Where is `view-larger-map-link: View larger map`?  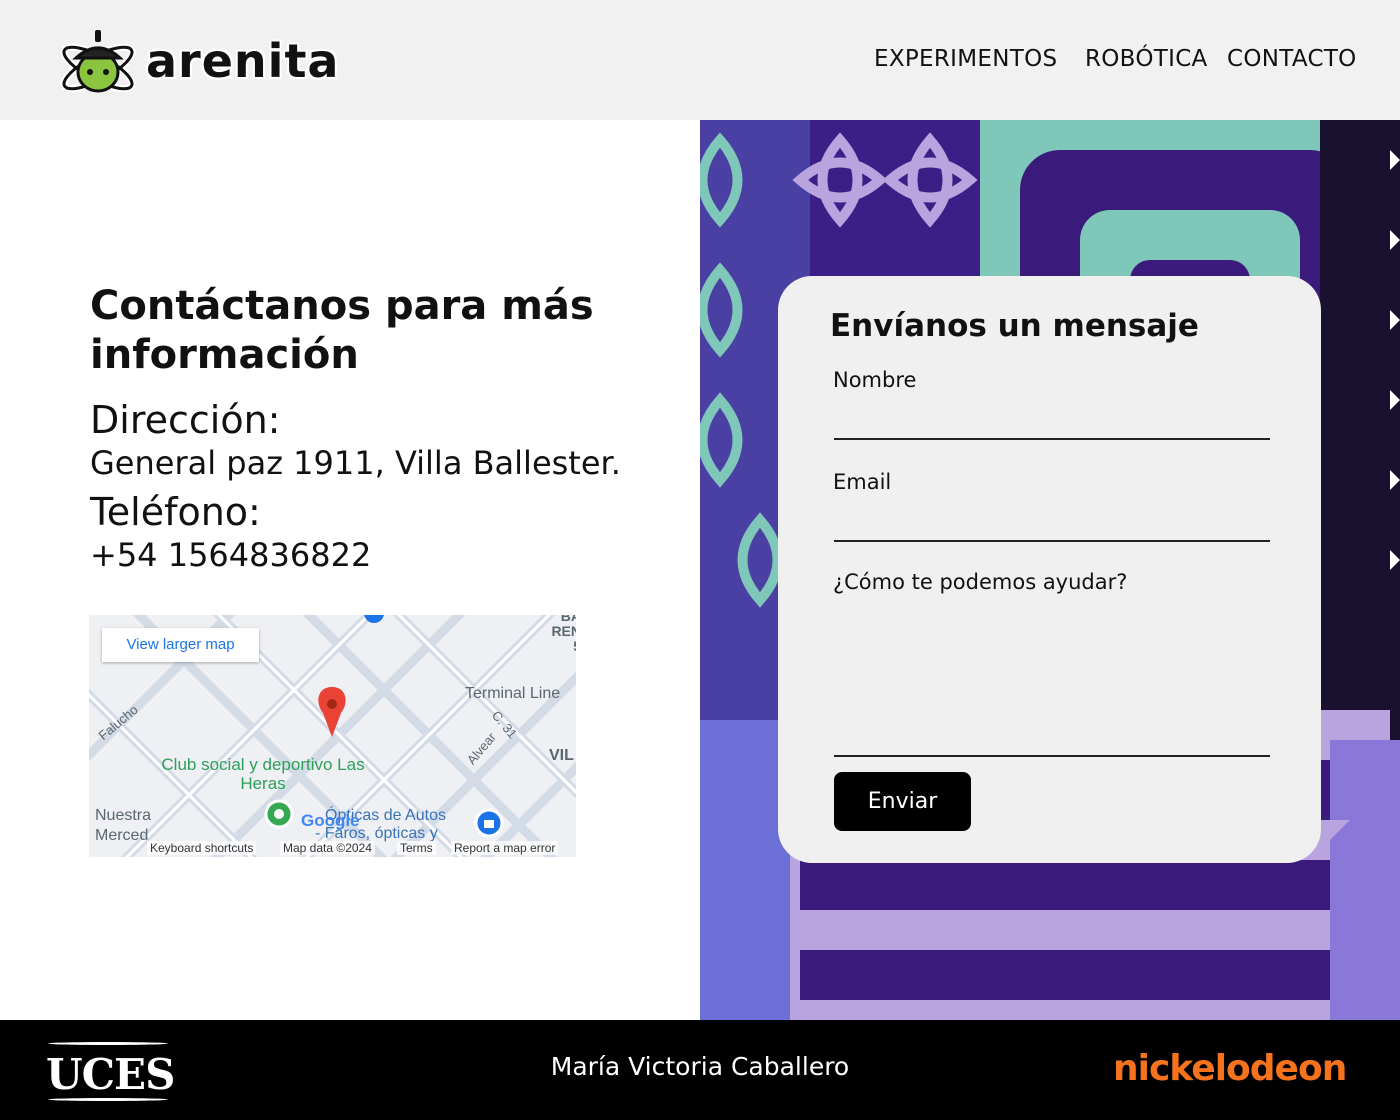
view-larger-map-link: View larger map is located at coordinates (180, 645).